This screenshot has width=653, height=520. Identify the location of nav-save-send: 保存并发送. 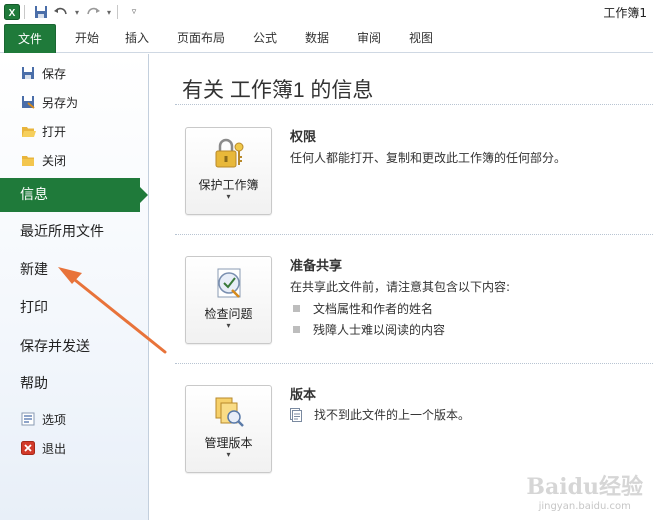
(55, 347).